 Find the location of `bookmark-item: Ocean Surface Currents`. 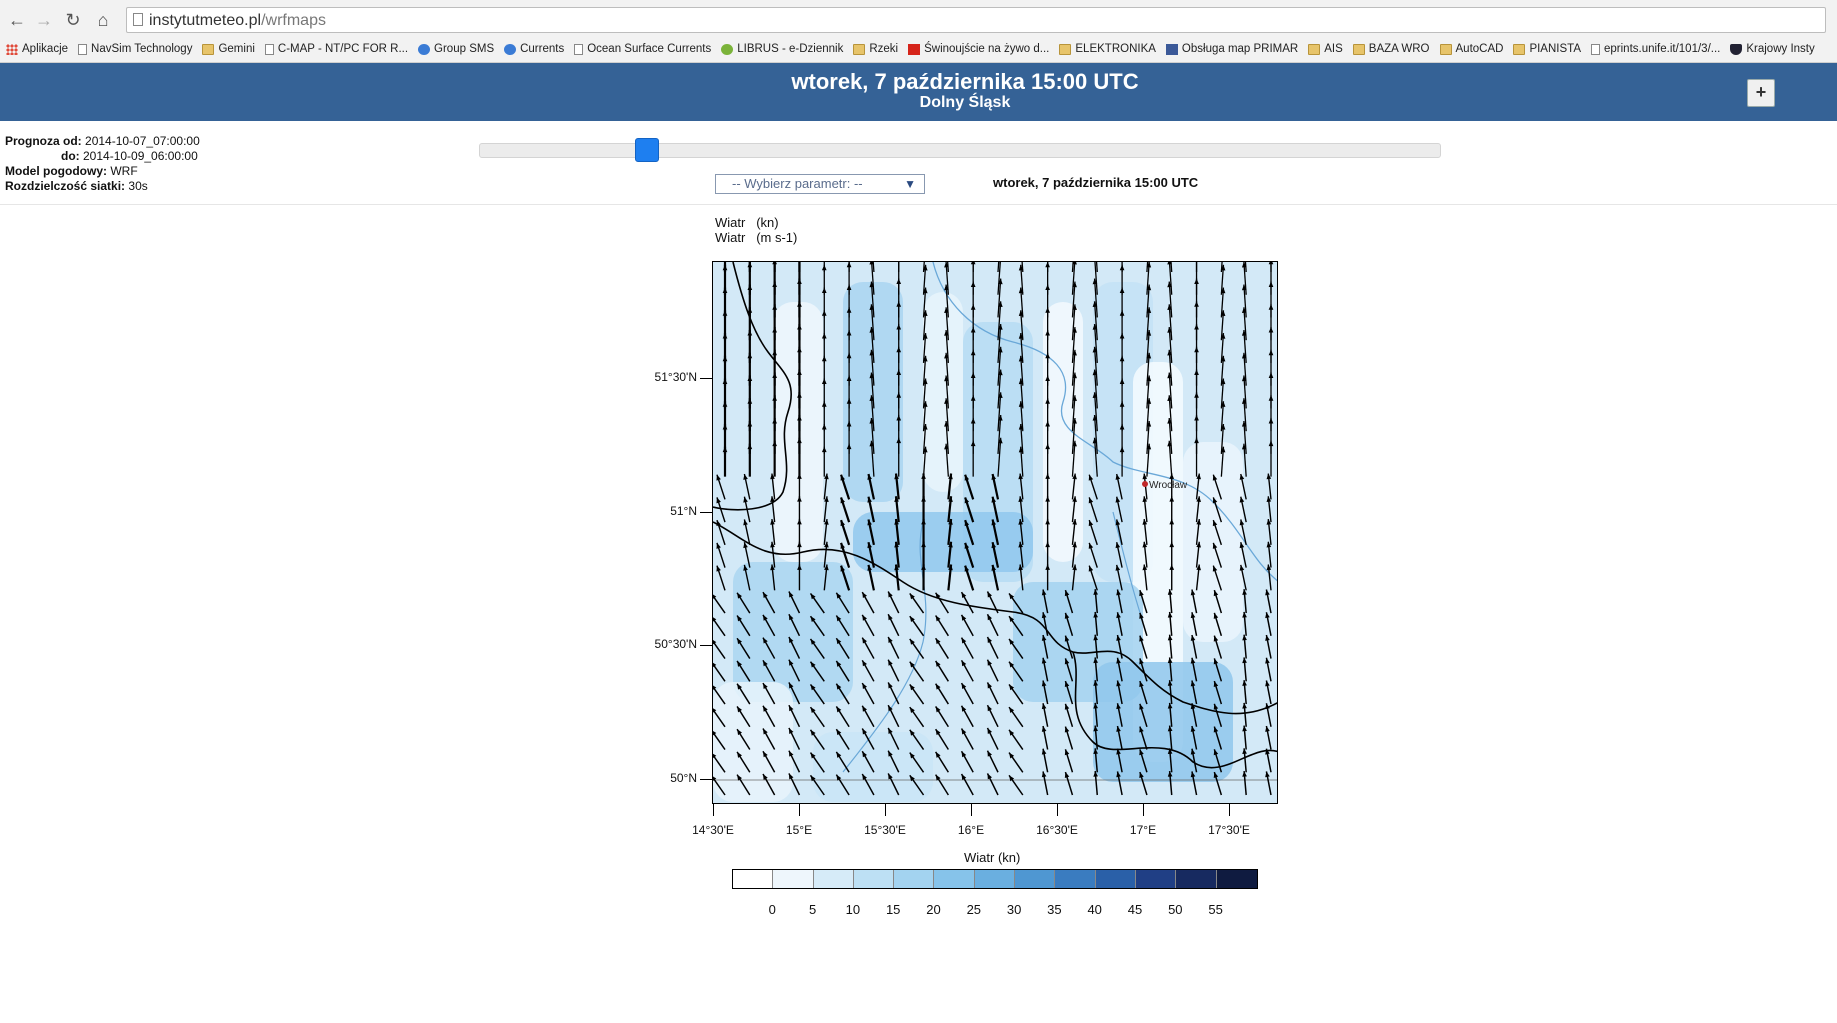

bookmark-item: Ocean Surface Currents is located at coordinates (642, 49).